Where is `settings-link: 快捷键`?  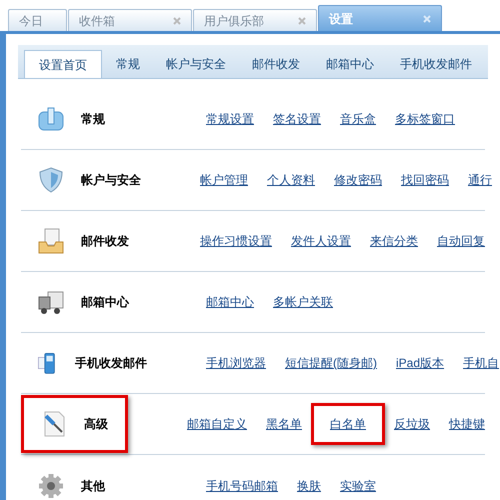
settings-link: 快捷键 is located at coordinates (467, 424).